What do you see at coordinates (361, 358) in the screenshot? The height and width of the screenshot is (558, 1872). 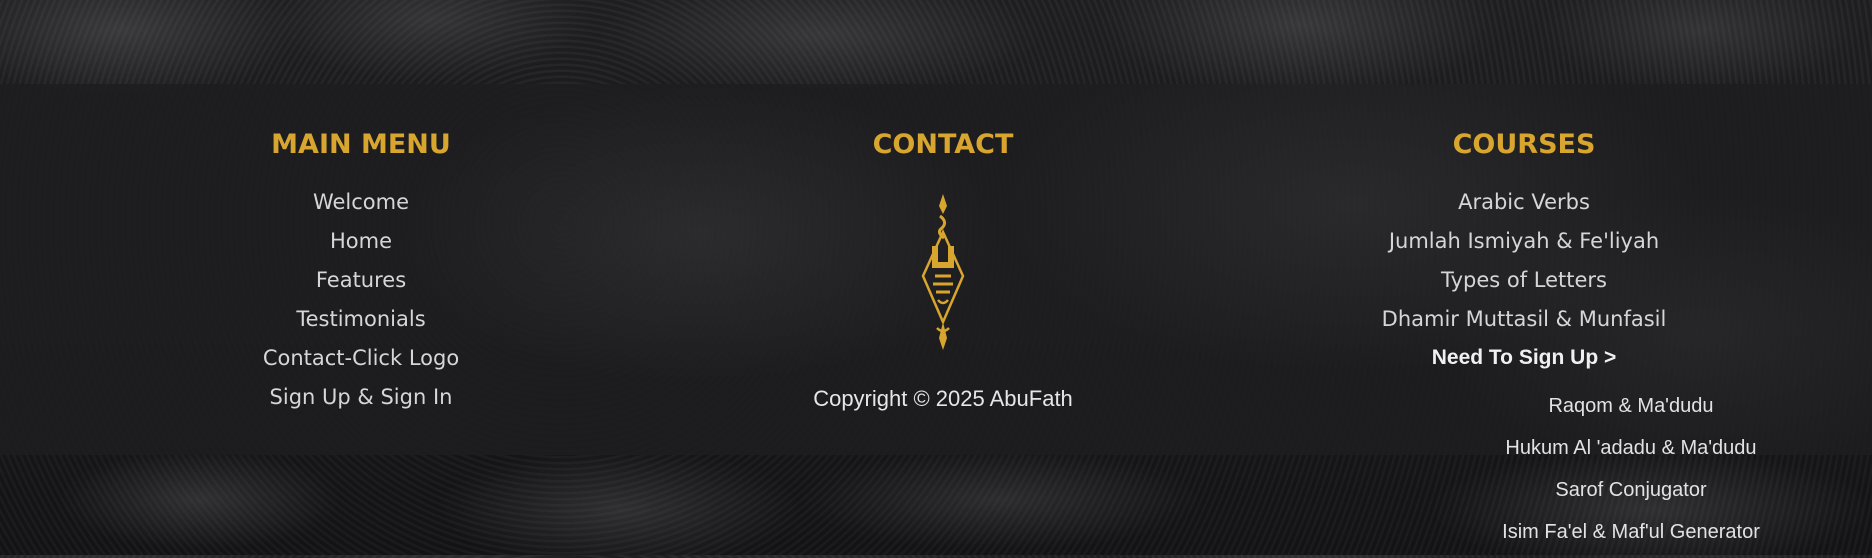 I see `main-menu-item-contact-click-logo: Contact-Click Logo` at bounding box center [361, 358].